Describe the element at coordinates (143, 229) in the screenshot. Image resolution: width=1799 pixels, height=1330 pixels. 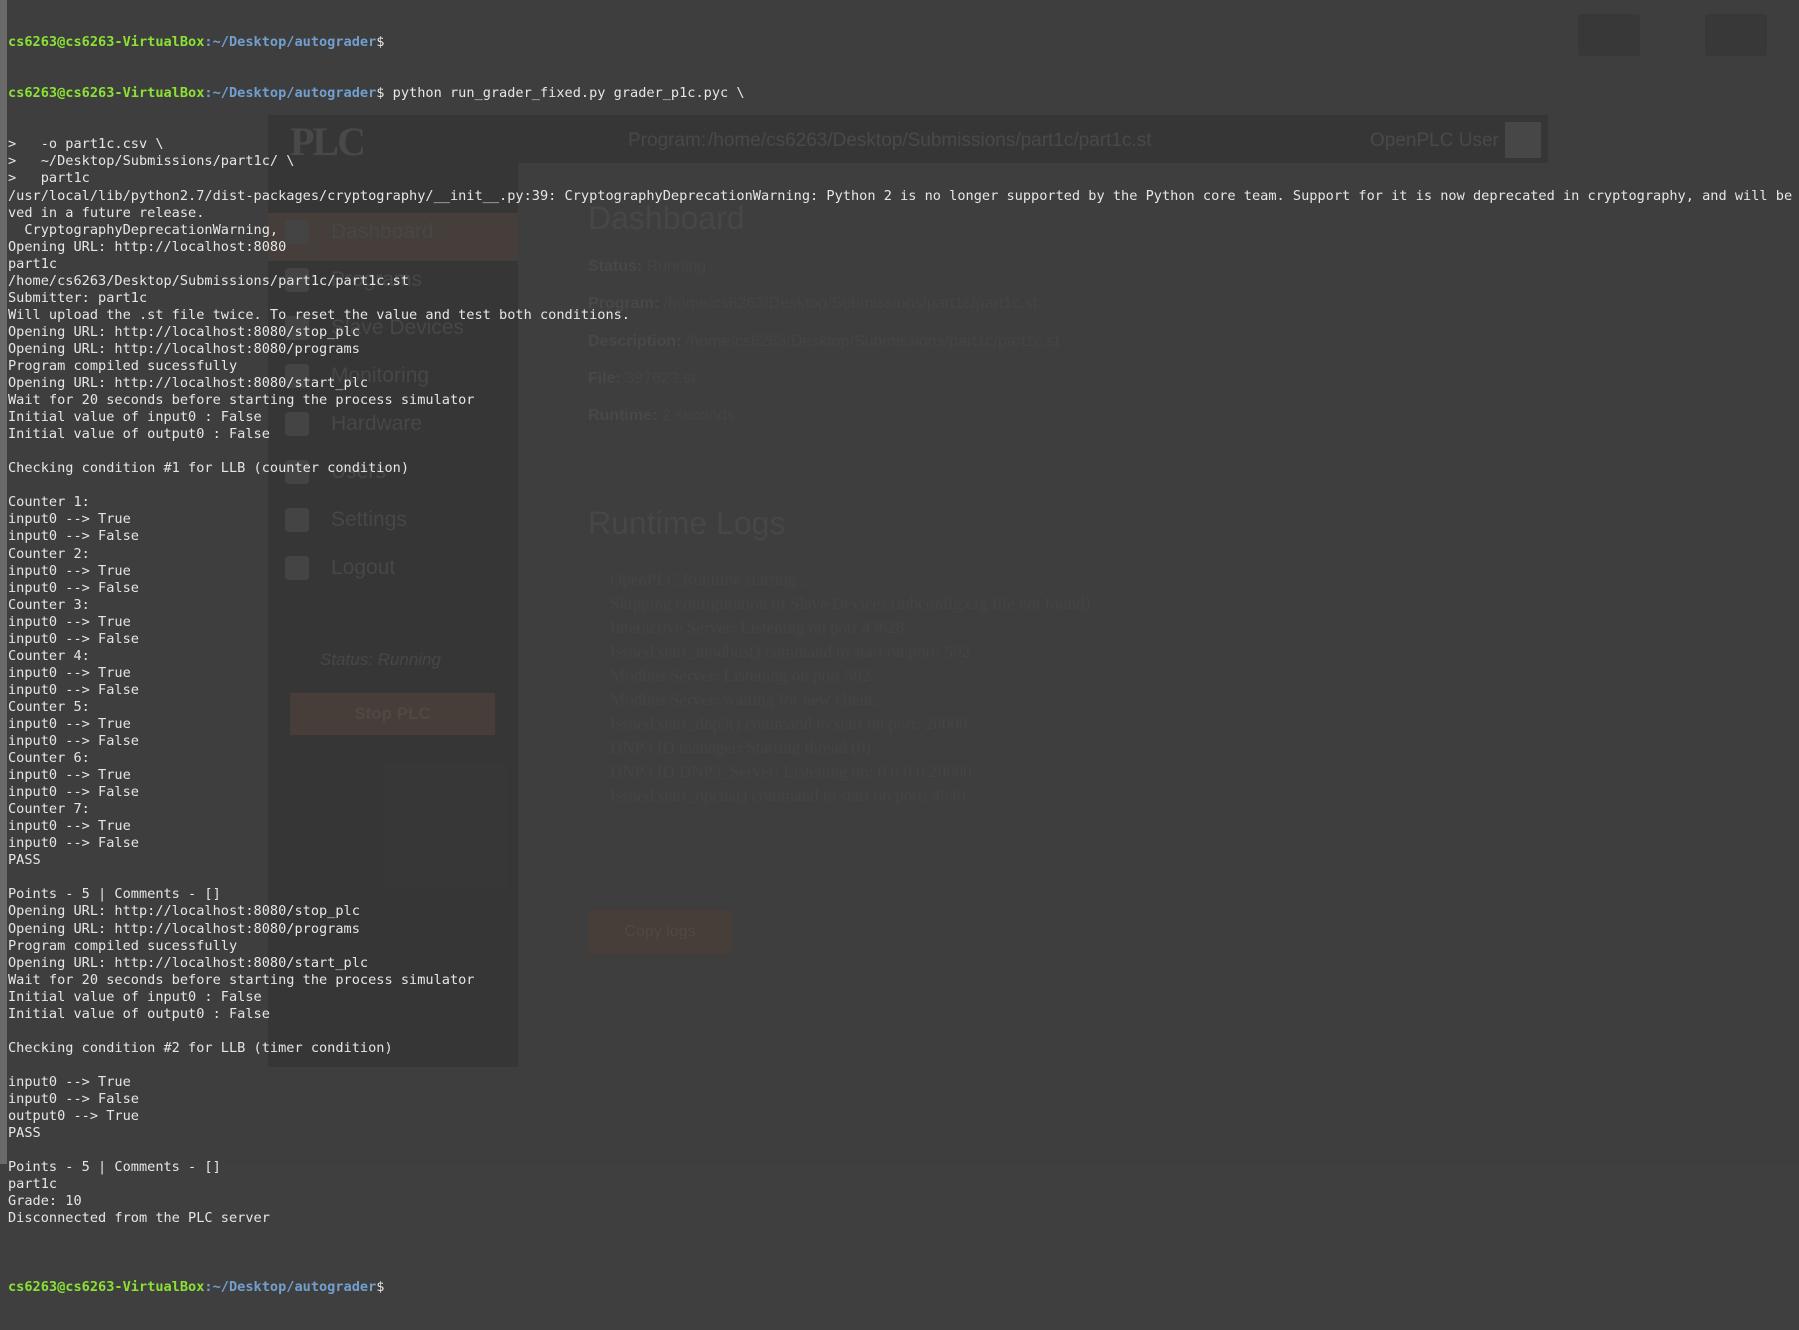
I see `terminal-line: CryptographyDeprecationWarning,` at that location.